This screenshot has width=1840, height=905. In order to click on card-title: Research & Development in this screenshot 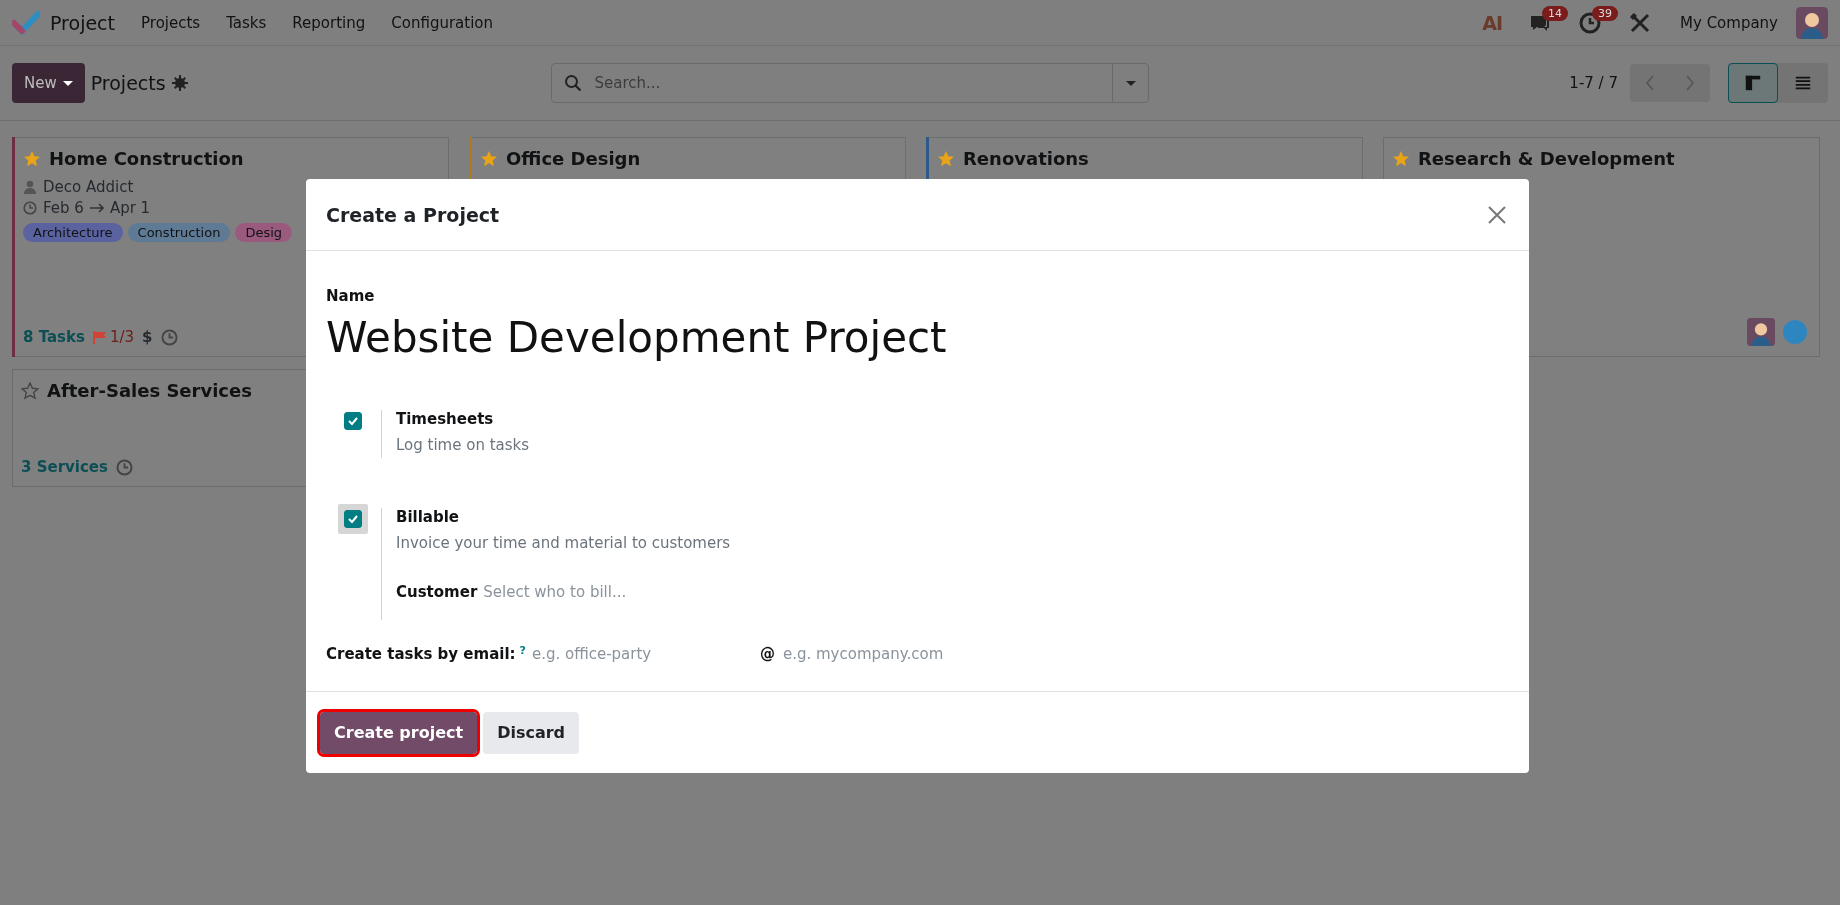, I will do `click(1546, 158)`.